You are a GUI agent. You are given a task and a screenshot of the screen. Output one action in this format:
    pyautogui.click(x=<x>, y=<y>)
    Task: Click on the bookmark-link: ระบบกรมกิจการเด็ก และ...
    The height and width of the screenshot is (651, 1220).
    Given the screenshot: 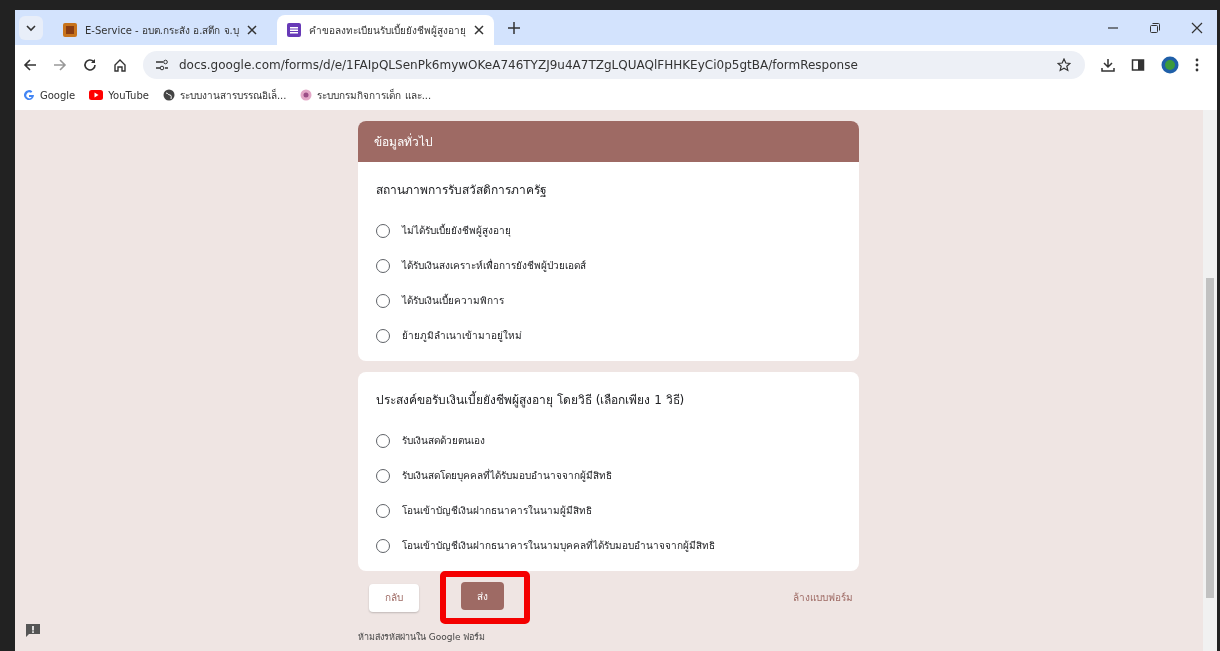 What is the action you would take?
    pyautogui.click(x=366, y=95)
    